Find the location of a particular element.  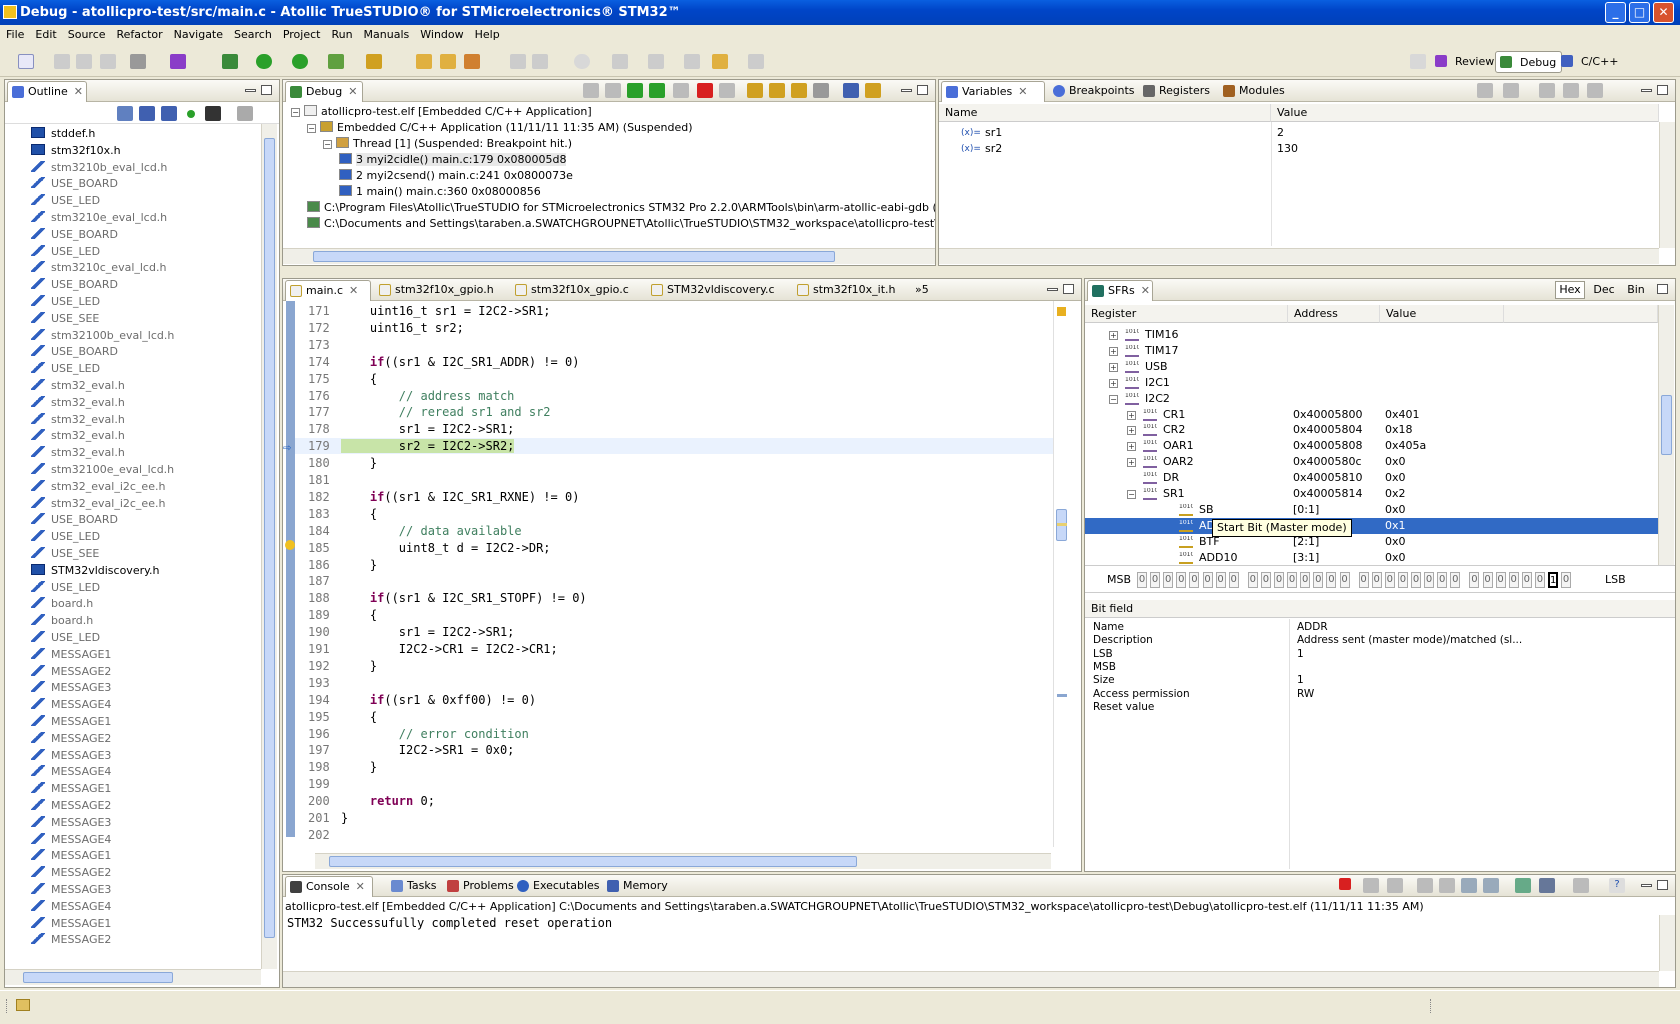

open-perspective-icon is located at coordinates (1418, 61).